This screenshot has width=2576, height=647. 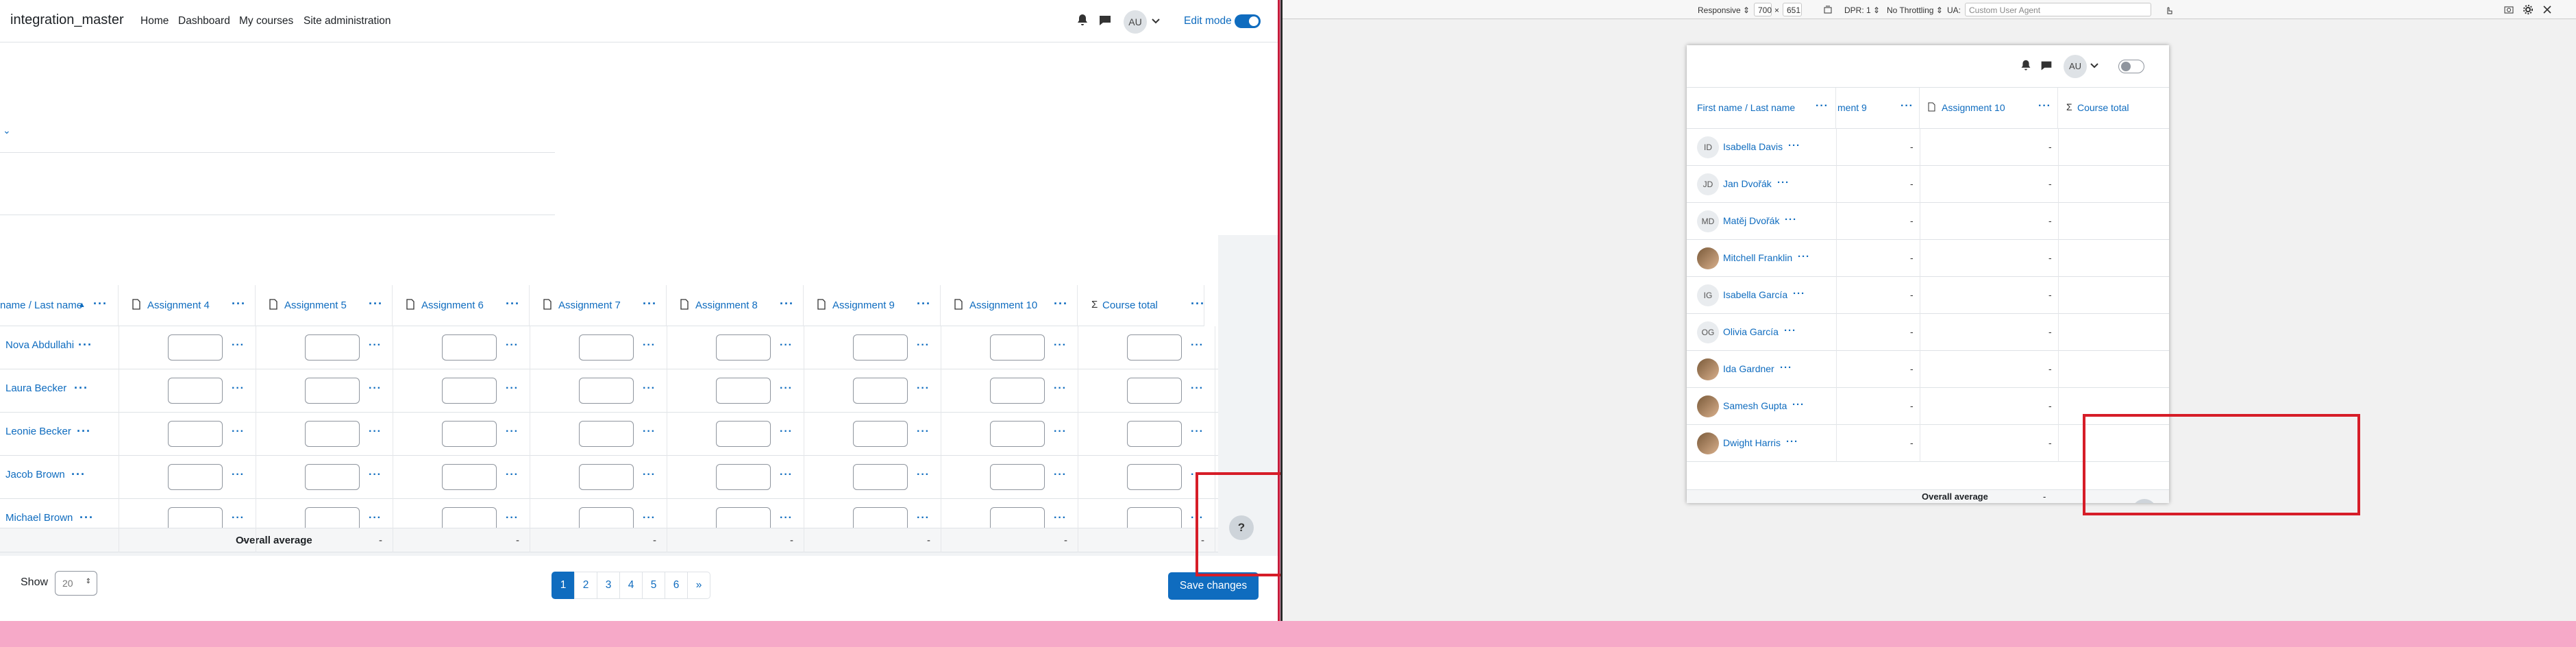 What do you see at coordinates (187, 305) in the screenshot?
I see `header-column: Assignment 4 ···` at bounding box center [187, 305].